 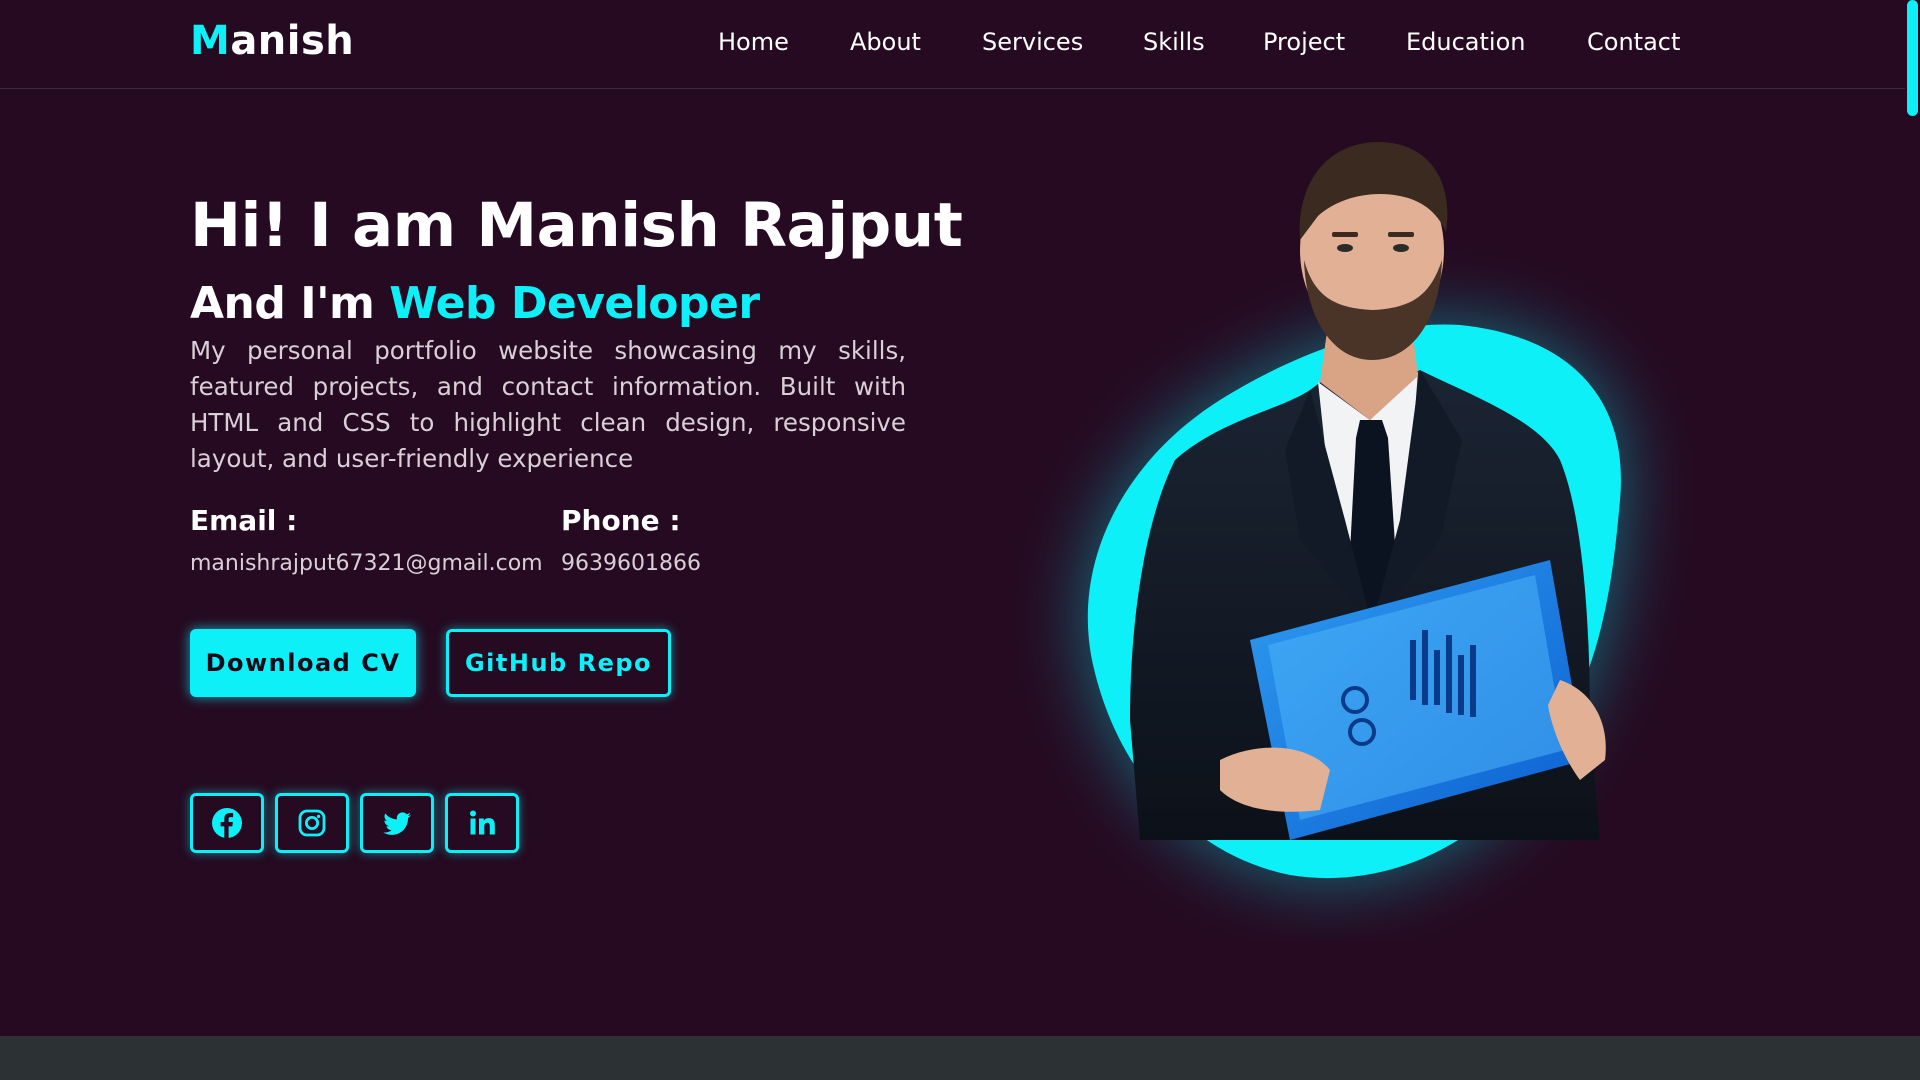 I want to click on role-text: Web Developer, so click(x=574, y=303).